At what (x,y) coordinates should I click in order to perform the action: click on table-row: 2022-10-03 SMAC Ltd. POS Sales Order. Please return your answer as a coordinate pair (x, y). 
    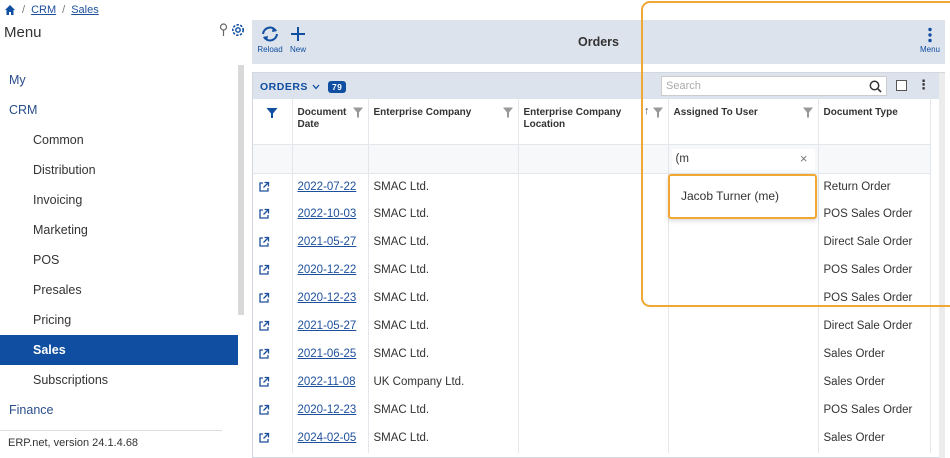
    Looking at the image, I should click on (592, 215).